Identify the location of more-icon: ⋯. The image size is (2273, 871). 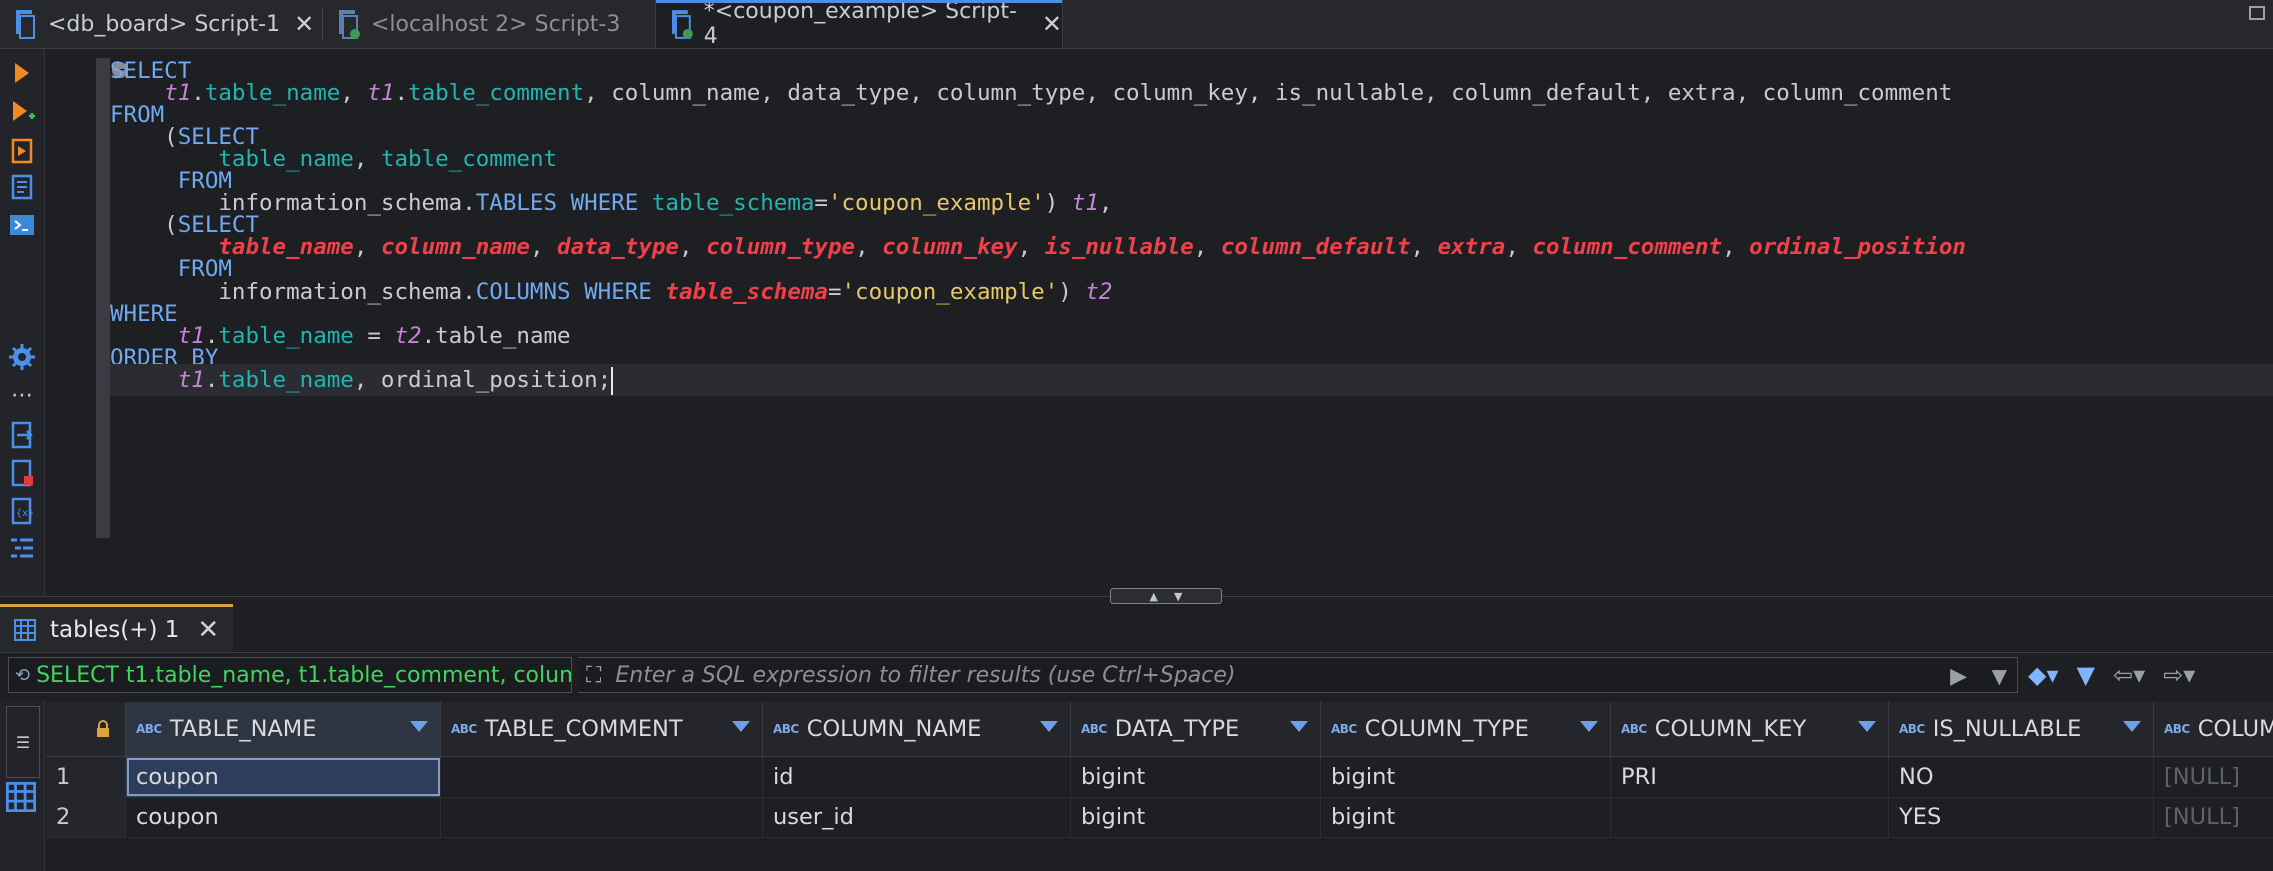
(22, 395).